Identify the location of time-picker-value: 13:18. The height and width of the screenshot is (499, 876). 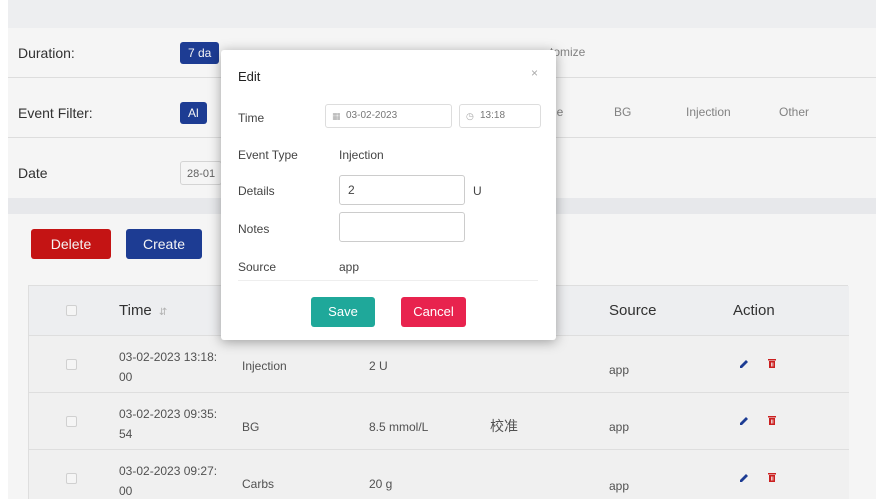
(493, 115).